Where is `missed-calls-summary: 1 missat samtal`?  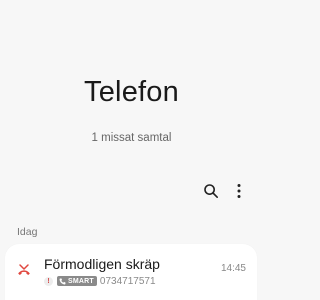
missed-calls-summary: 1 missat samtal is located at coordinates (131, 138).